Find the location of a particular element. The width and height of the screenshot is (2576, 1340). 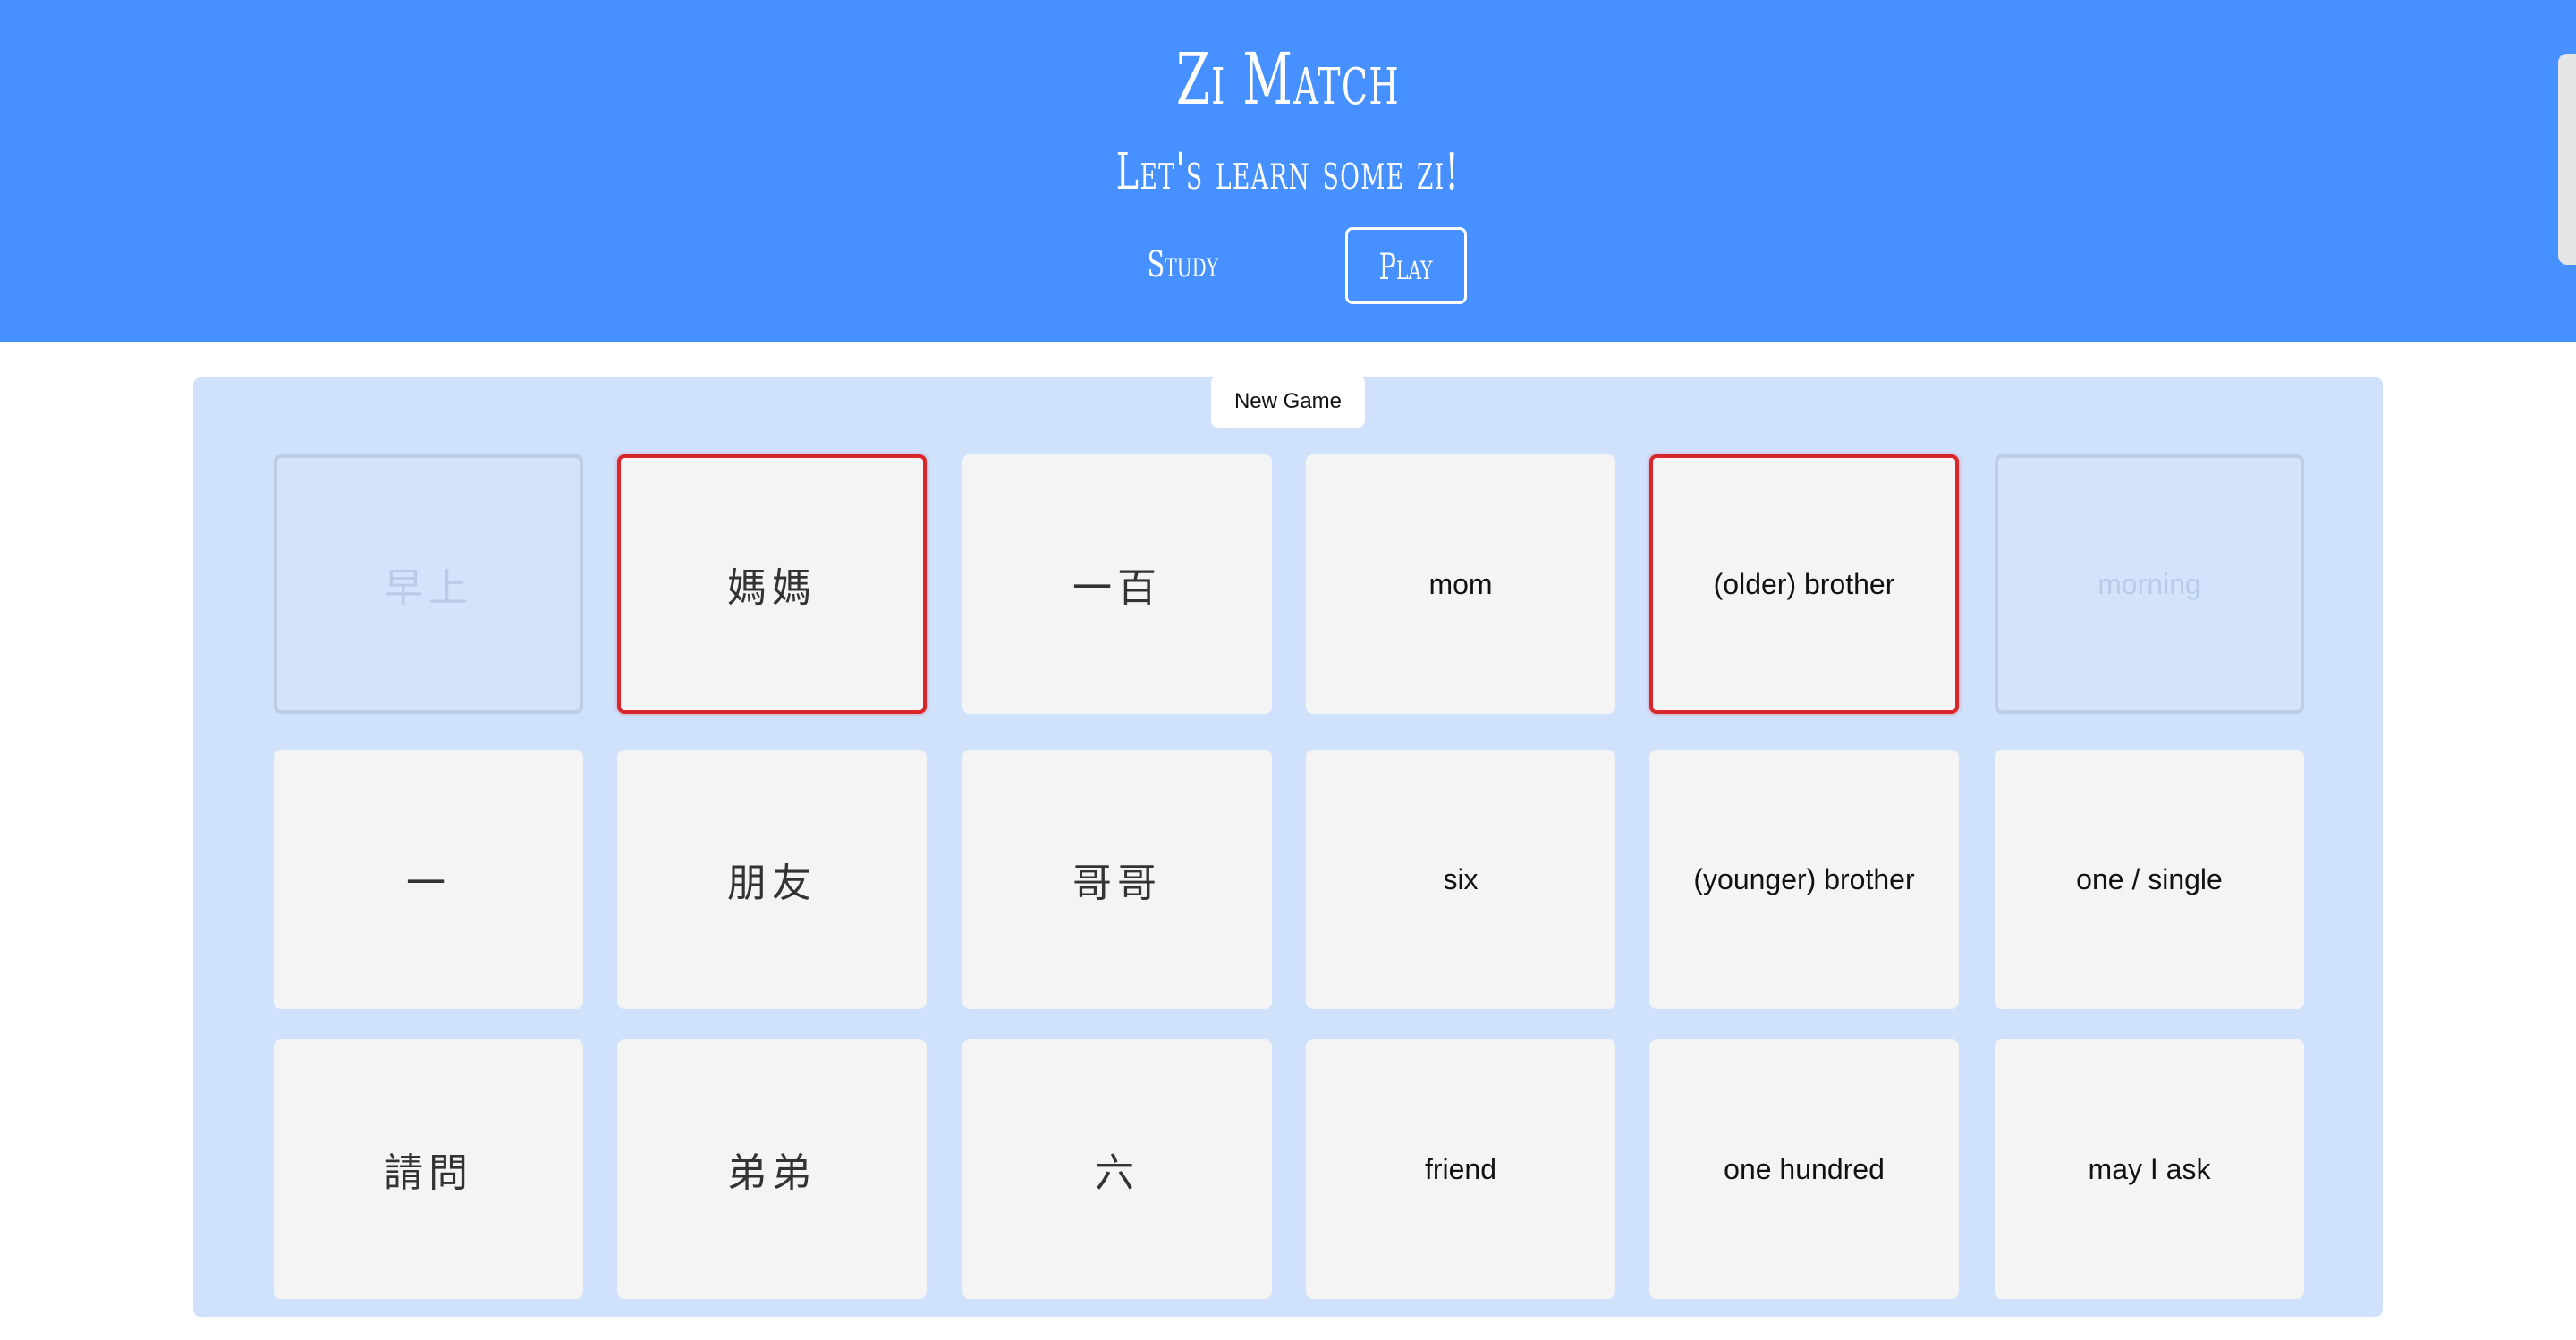

card-older-brother: (older) brother is located at coordinates (1804, 584).